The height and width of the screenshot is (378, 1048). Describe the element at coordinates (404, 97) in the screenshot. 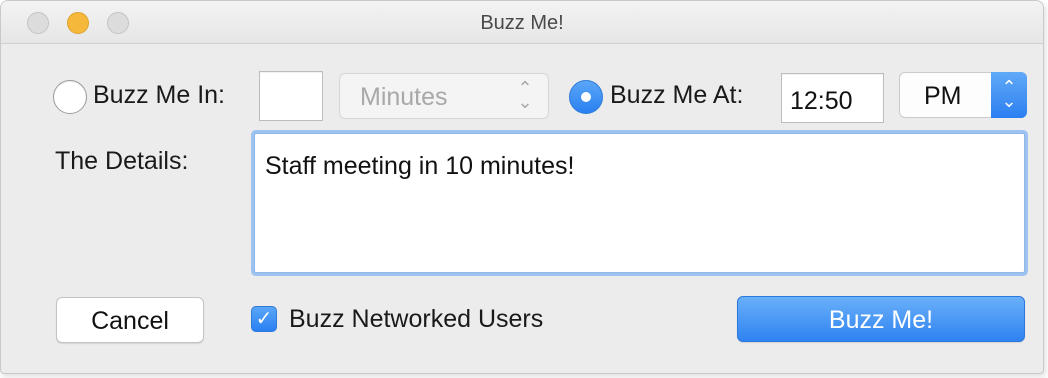

I see `buzz-in-unit-value: Minutes` at that location.